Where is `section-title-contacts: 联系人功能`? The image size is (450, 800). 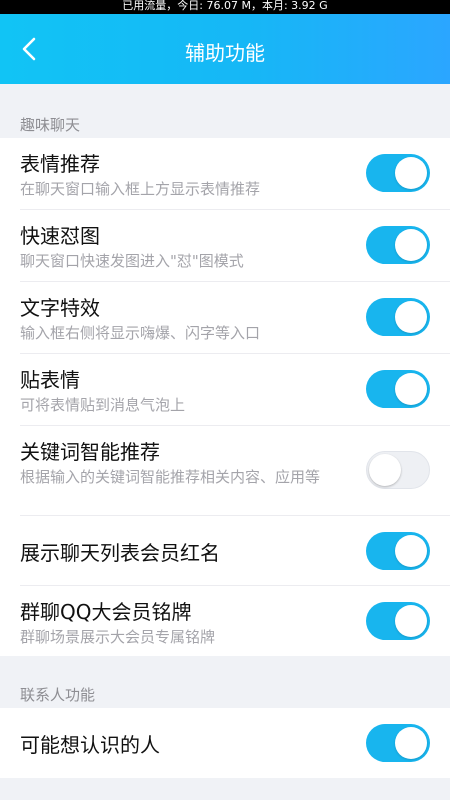
section-title-contacts: 联系人功能 is located at coordinates (58, 695).